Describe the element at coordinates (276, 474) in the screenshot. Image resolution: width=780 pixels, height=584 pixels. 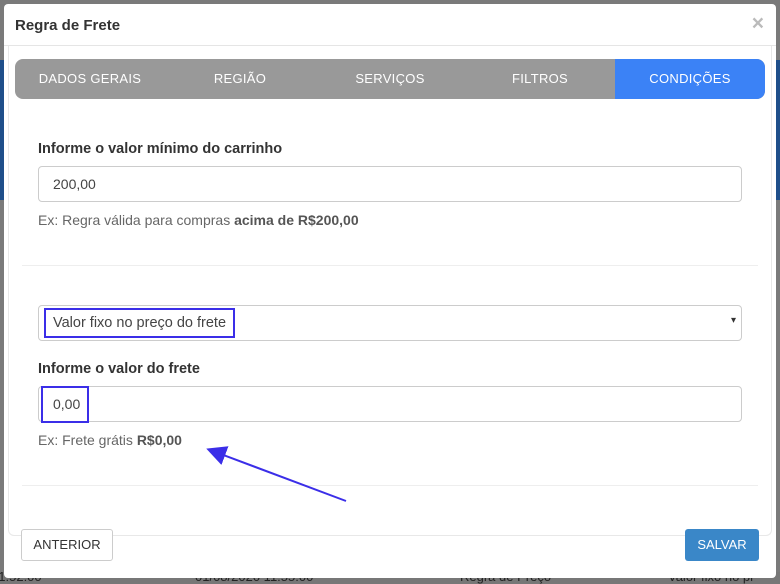
I see `annotation-arrow-icon` at that location.